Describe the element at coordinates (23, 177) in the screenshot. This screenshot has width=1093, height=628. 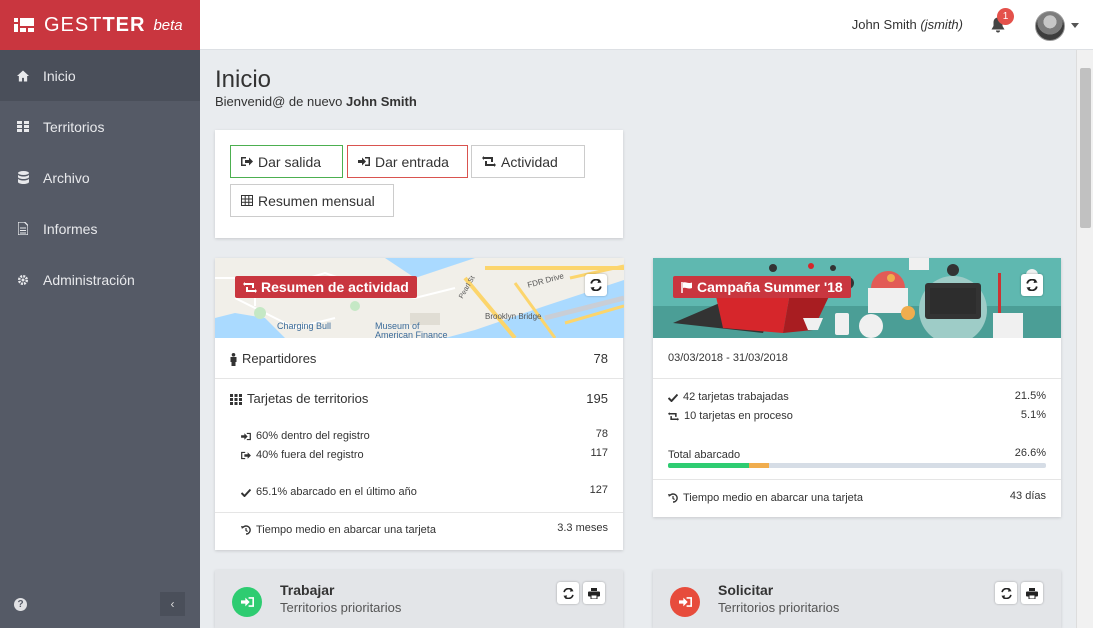
I see `database-icon` at that location.